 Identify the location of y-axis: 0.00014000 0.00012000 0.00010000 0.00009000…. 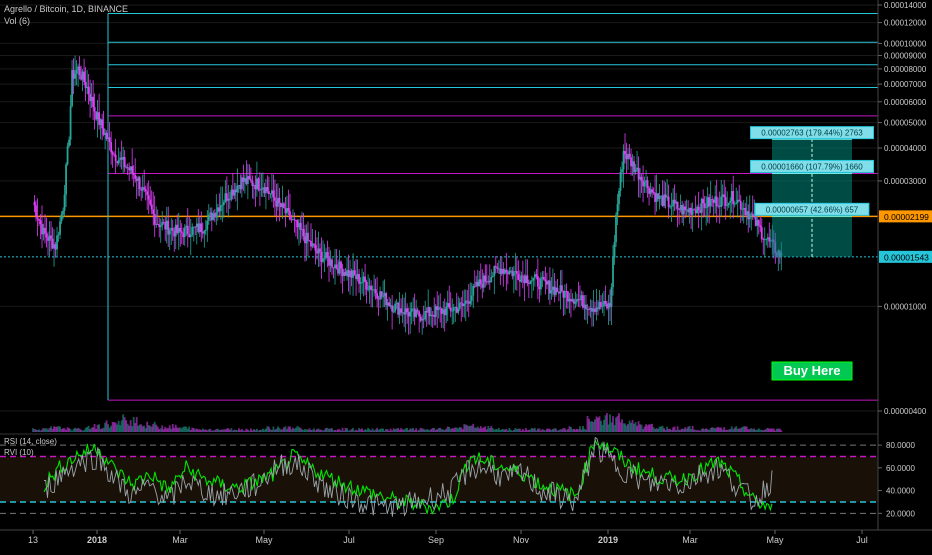
(904, 275).